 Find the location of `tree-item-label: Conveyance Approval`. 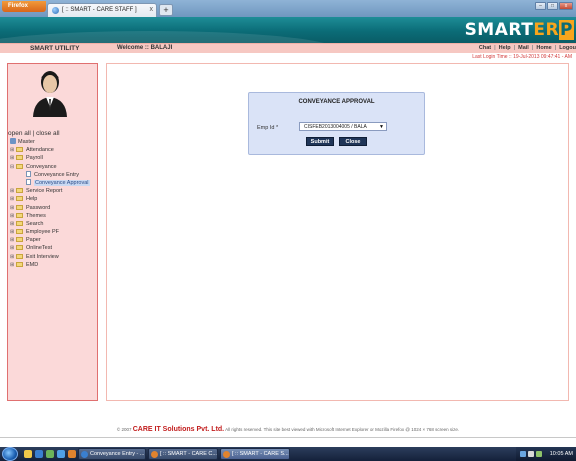

tree-item-label: Conveyance Approval is located at coordinates (62, 182).